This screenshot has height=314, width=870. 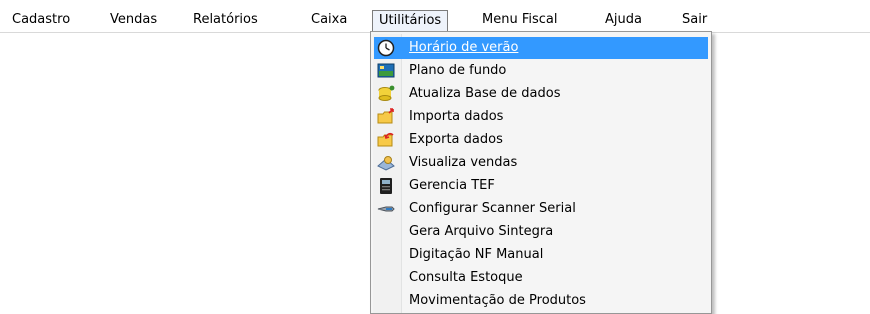 I want to click on menu-item-configurar-scanner: Configurar Scanner Serial, so click(x=541, y=209).